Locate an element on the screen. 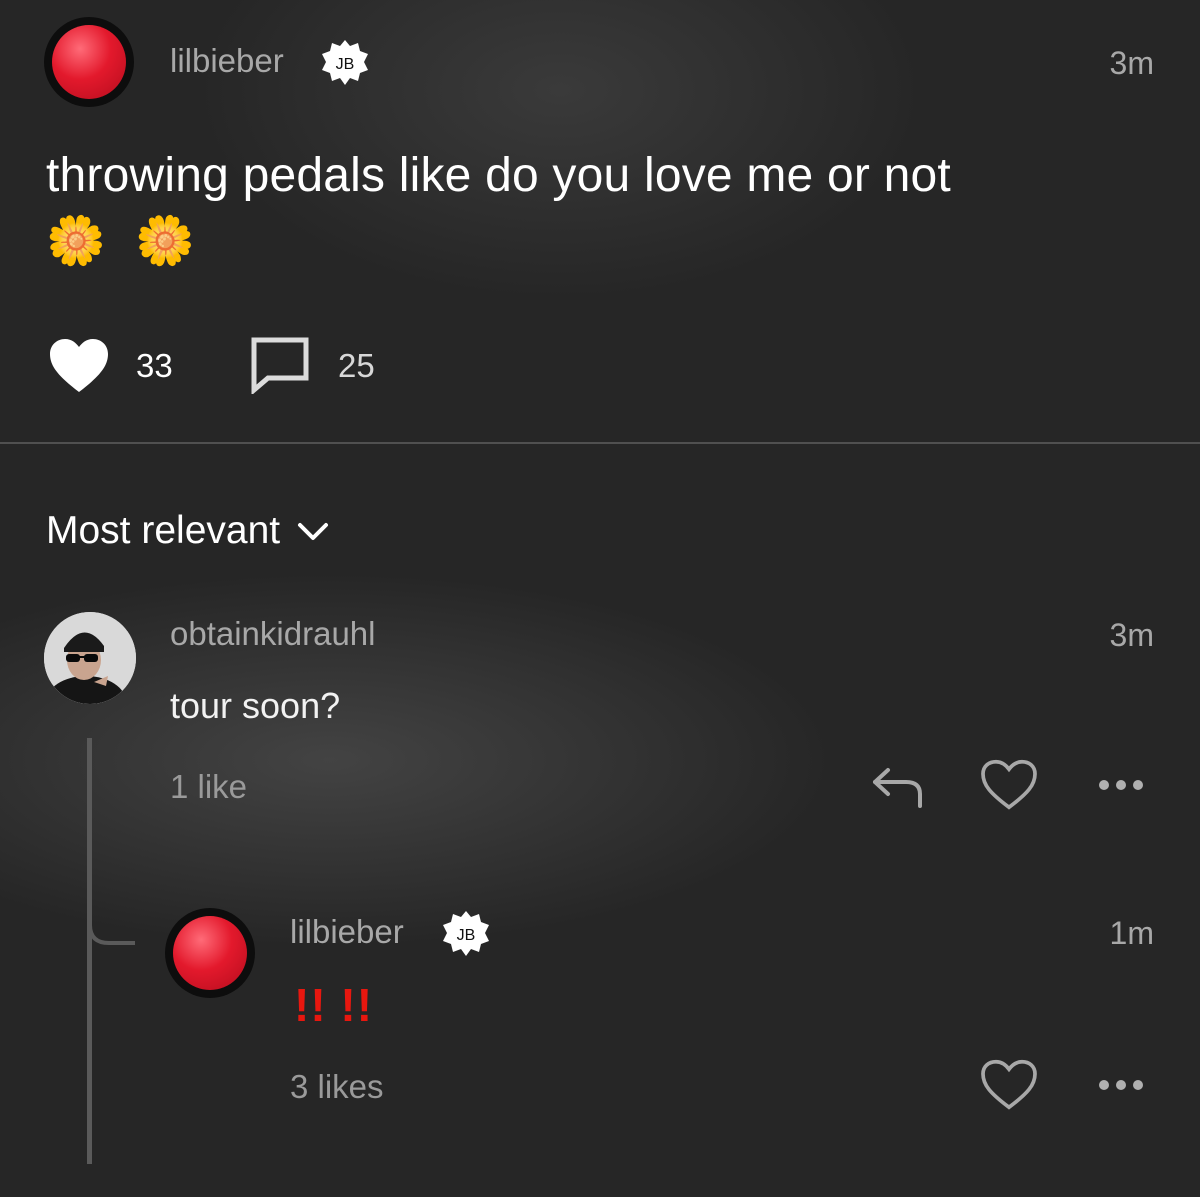 Image resolution: width=1200 pixels, height=1197 pixels. reply-icon is located at coordinates (898, 786).